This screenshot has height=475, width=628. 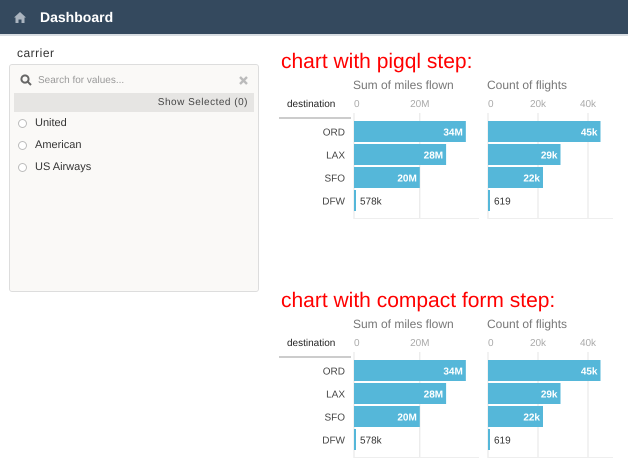 I want to click on dashboard-title: Dashboard, so click(x=77, y=17).